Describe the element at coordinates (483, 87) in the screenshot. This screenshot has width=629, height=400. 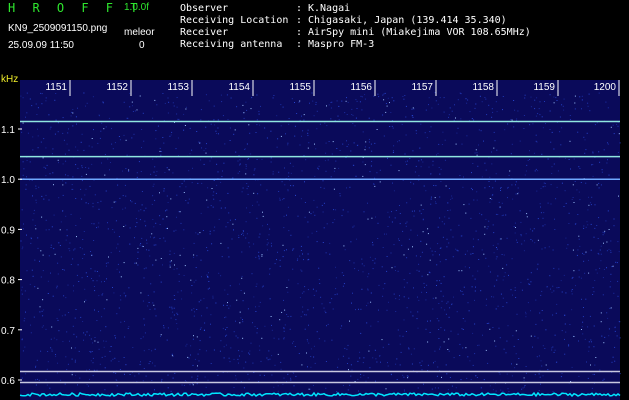
I see `time-tick-label: 1158` at that location.